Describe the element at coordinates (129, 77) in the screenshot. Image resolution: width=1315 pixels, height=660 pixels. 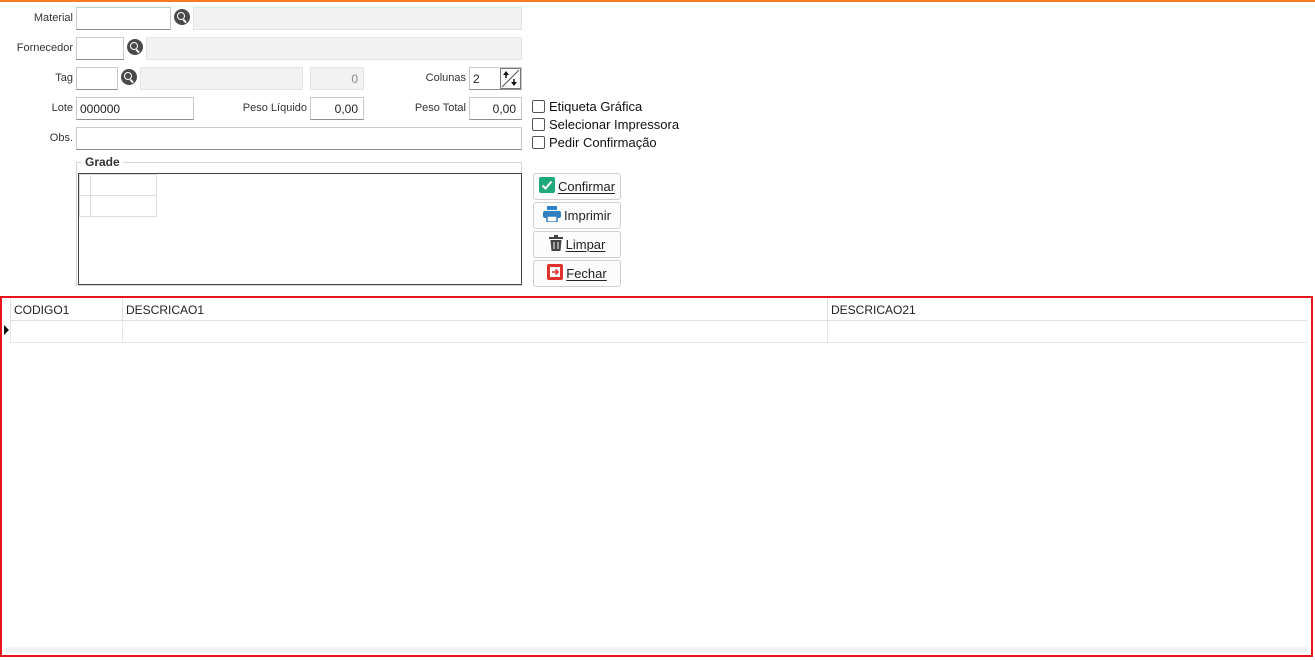
I see `tag-search-icon` at that location.